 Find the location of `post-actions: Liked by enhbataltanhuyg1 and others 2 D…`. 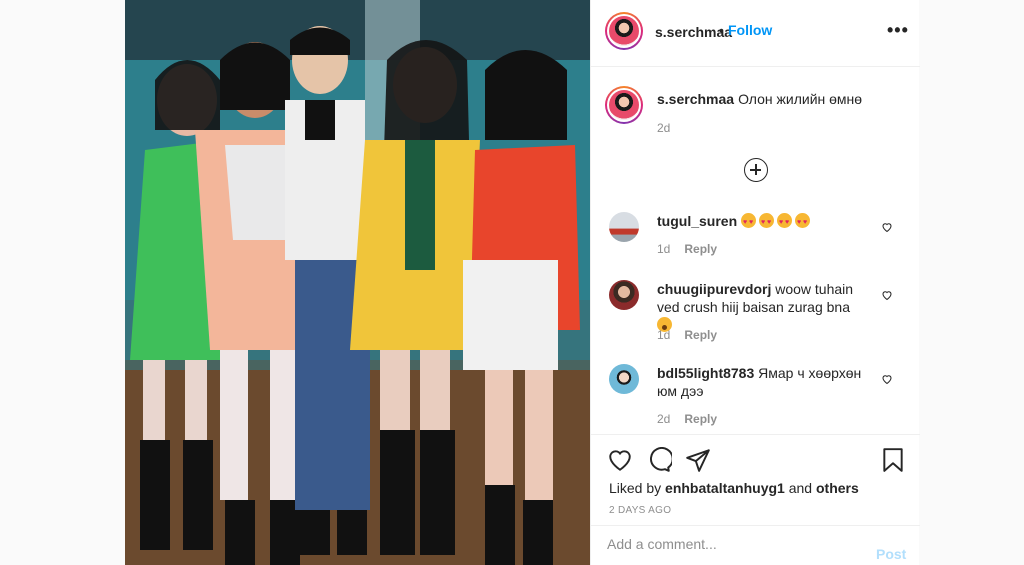

post-actions: Liked by enhbataltanhuyg1 and others 2 D… is located at coordinates (755, 482).